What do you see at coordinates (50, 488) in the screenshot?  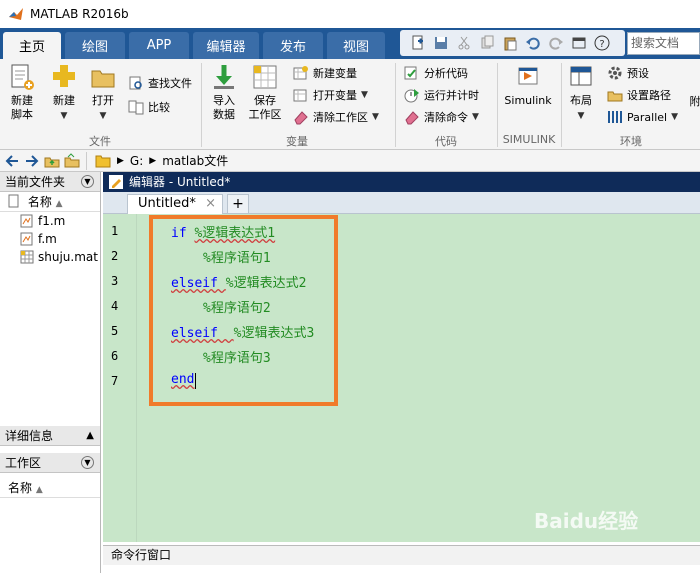 I see `workspace-name-column-header: 名称 ▲` at bounding box center [50, 488].